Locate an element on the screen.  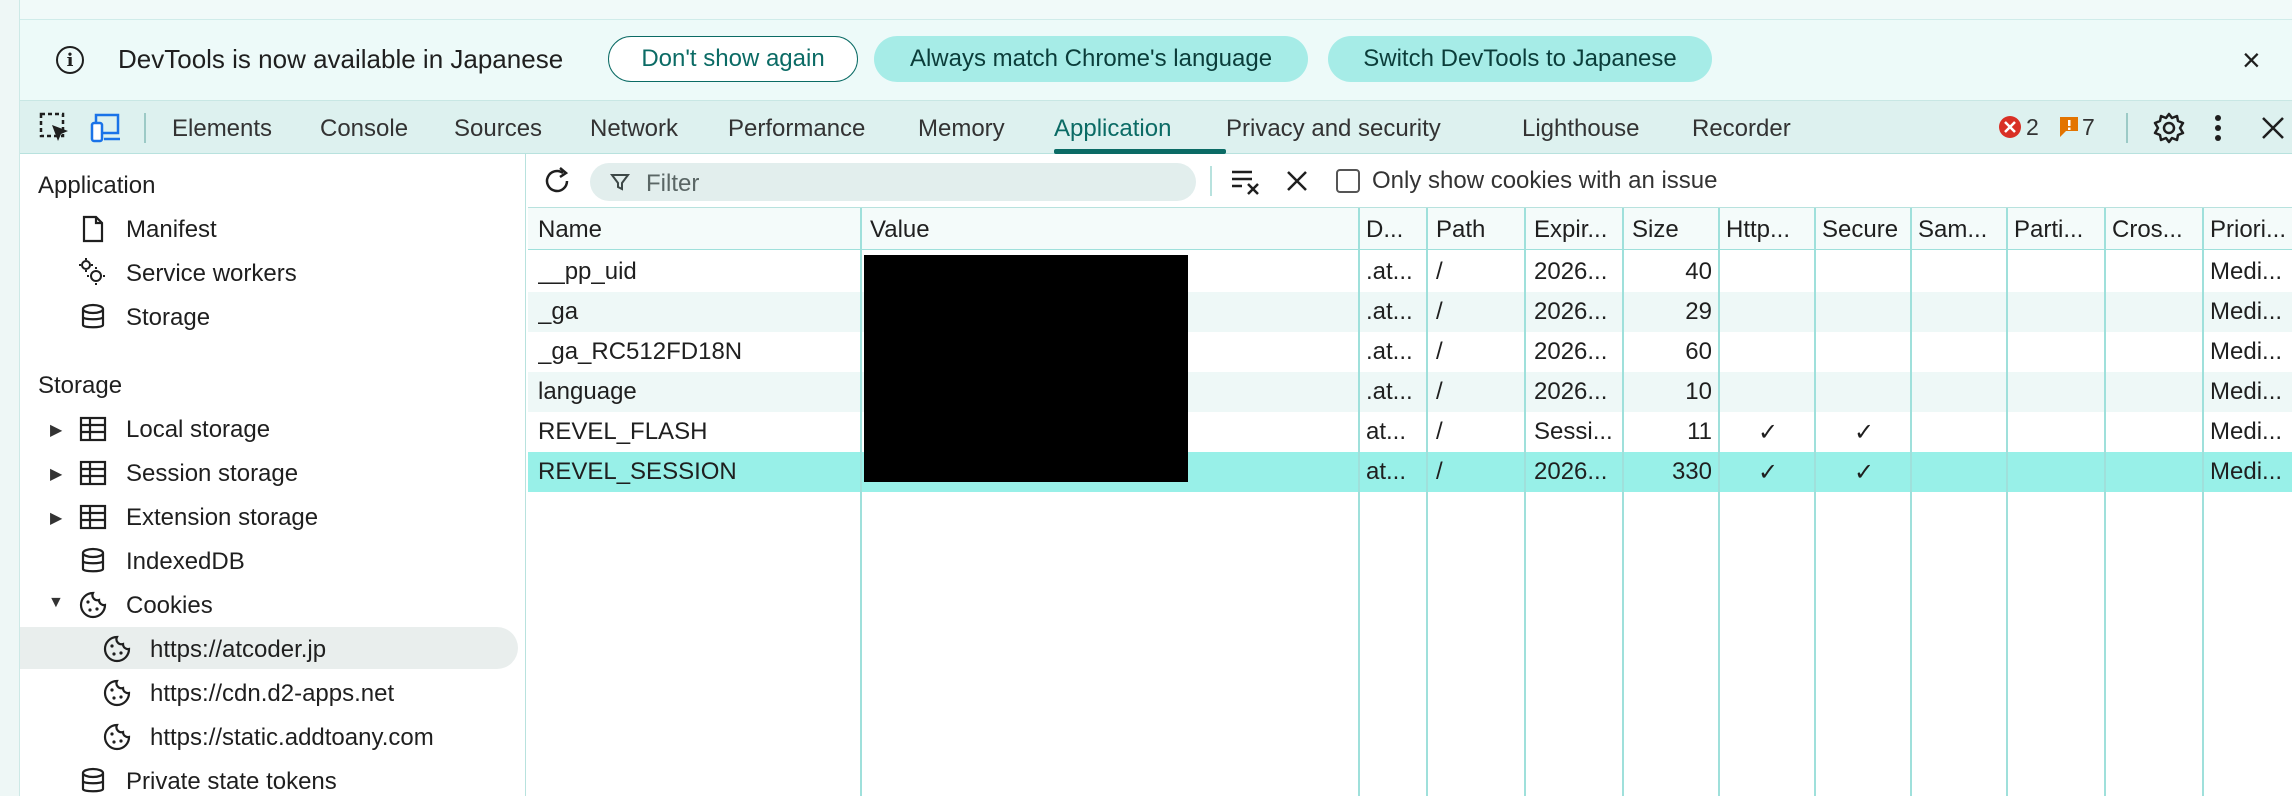
sidebar-item-storage: Storage is located at coordinates (168, 318).